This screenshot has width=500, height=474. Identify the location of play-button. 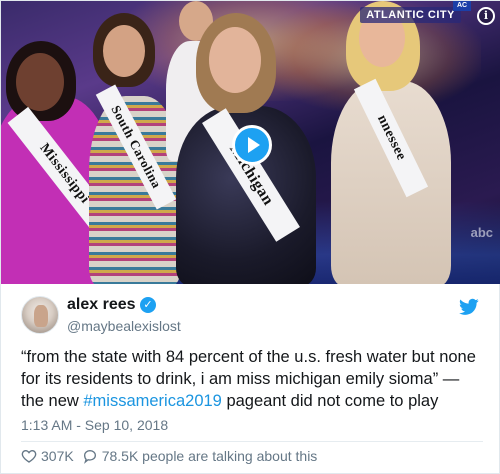
(252, 145).